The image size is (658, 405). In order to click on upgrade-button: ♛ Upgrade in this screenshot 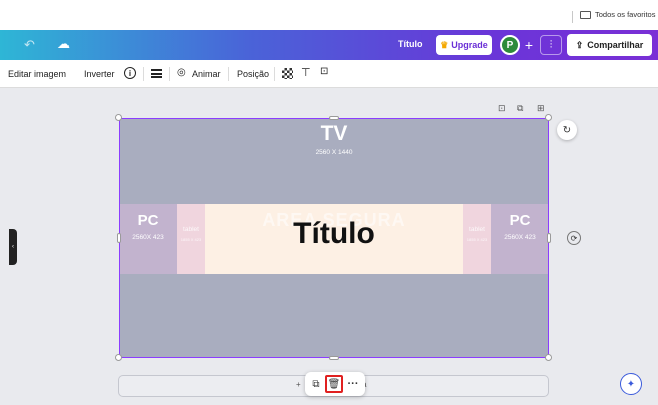, I will do `click(464, 45)`.